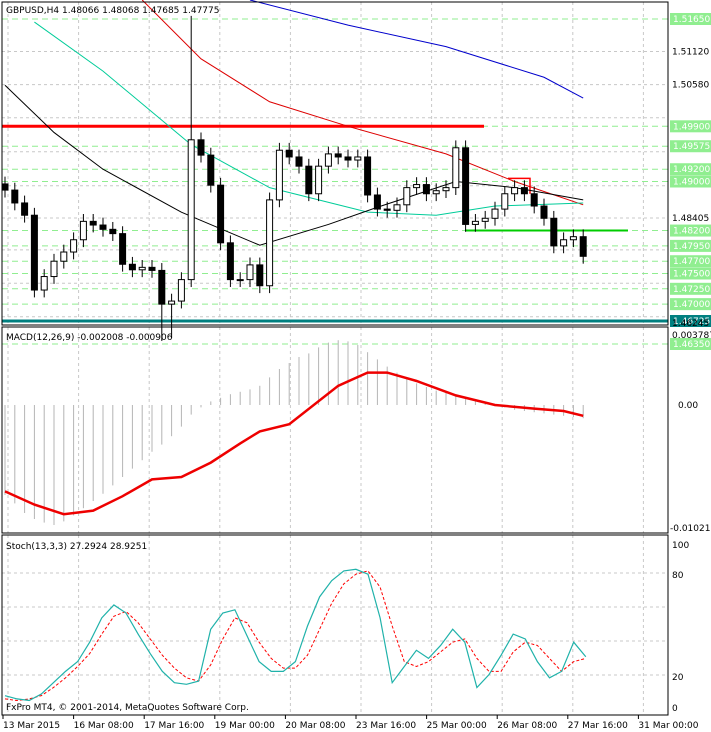 Image resolution: width=711 pixels, height=732 pixels. I want to click on price-level-label: 1.47700, so click(691, 262).